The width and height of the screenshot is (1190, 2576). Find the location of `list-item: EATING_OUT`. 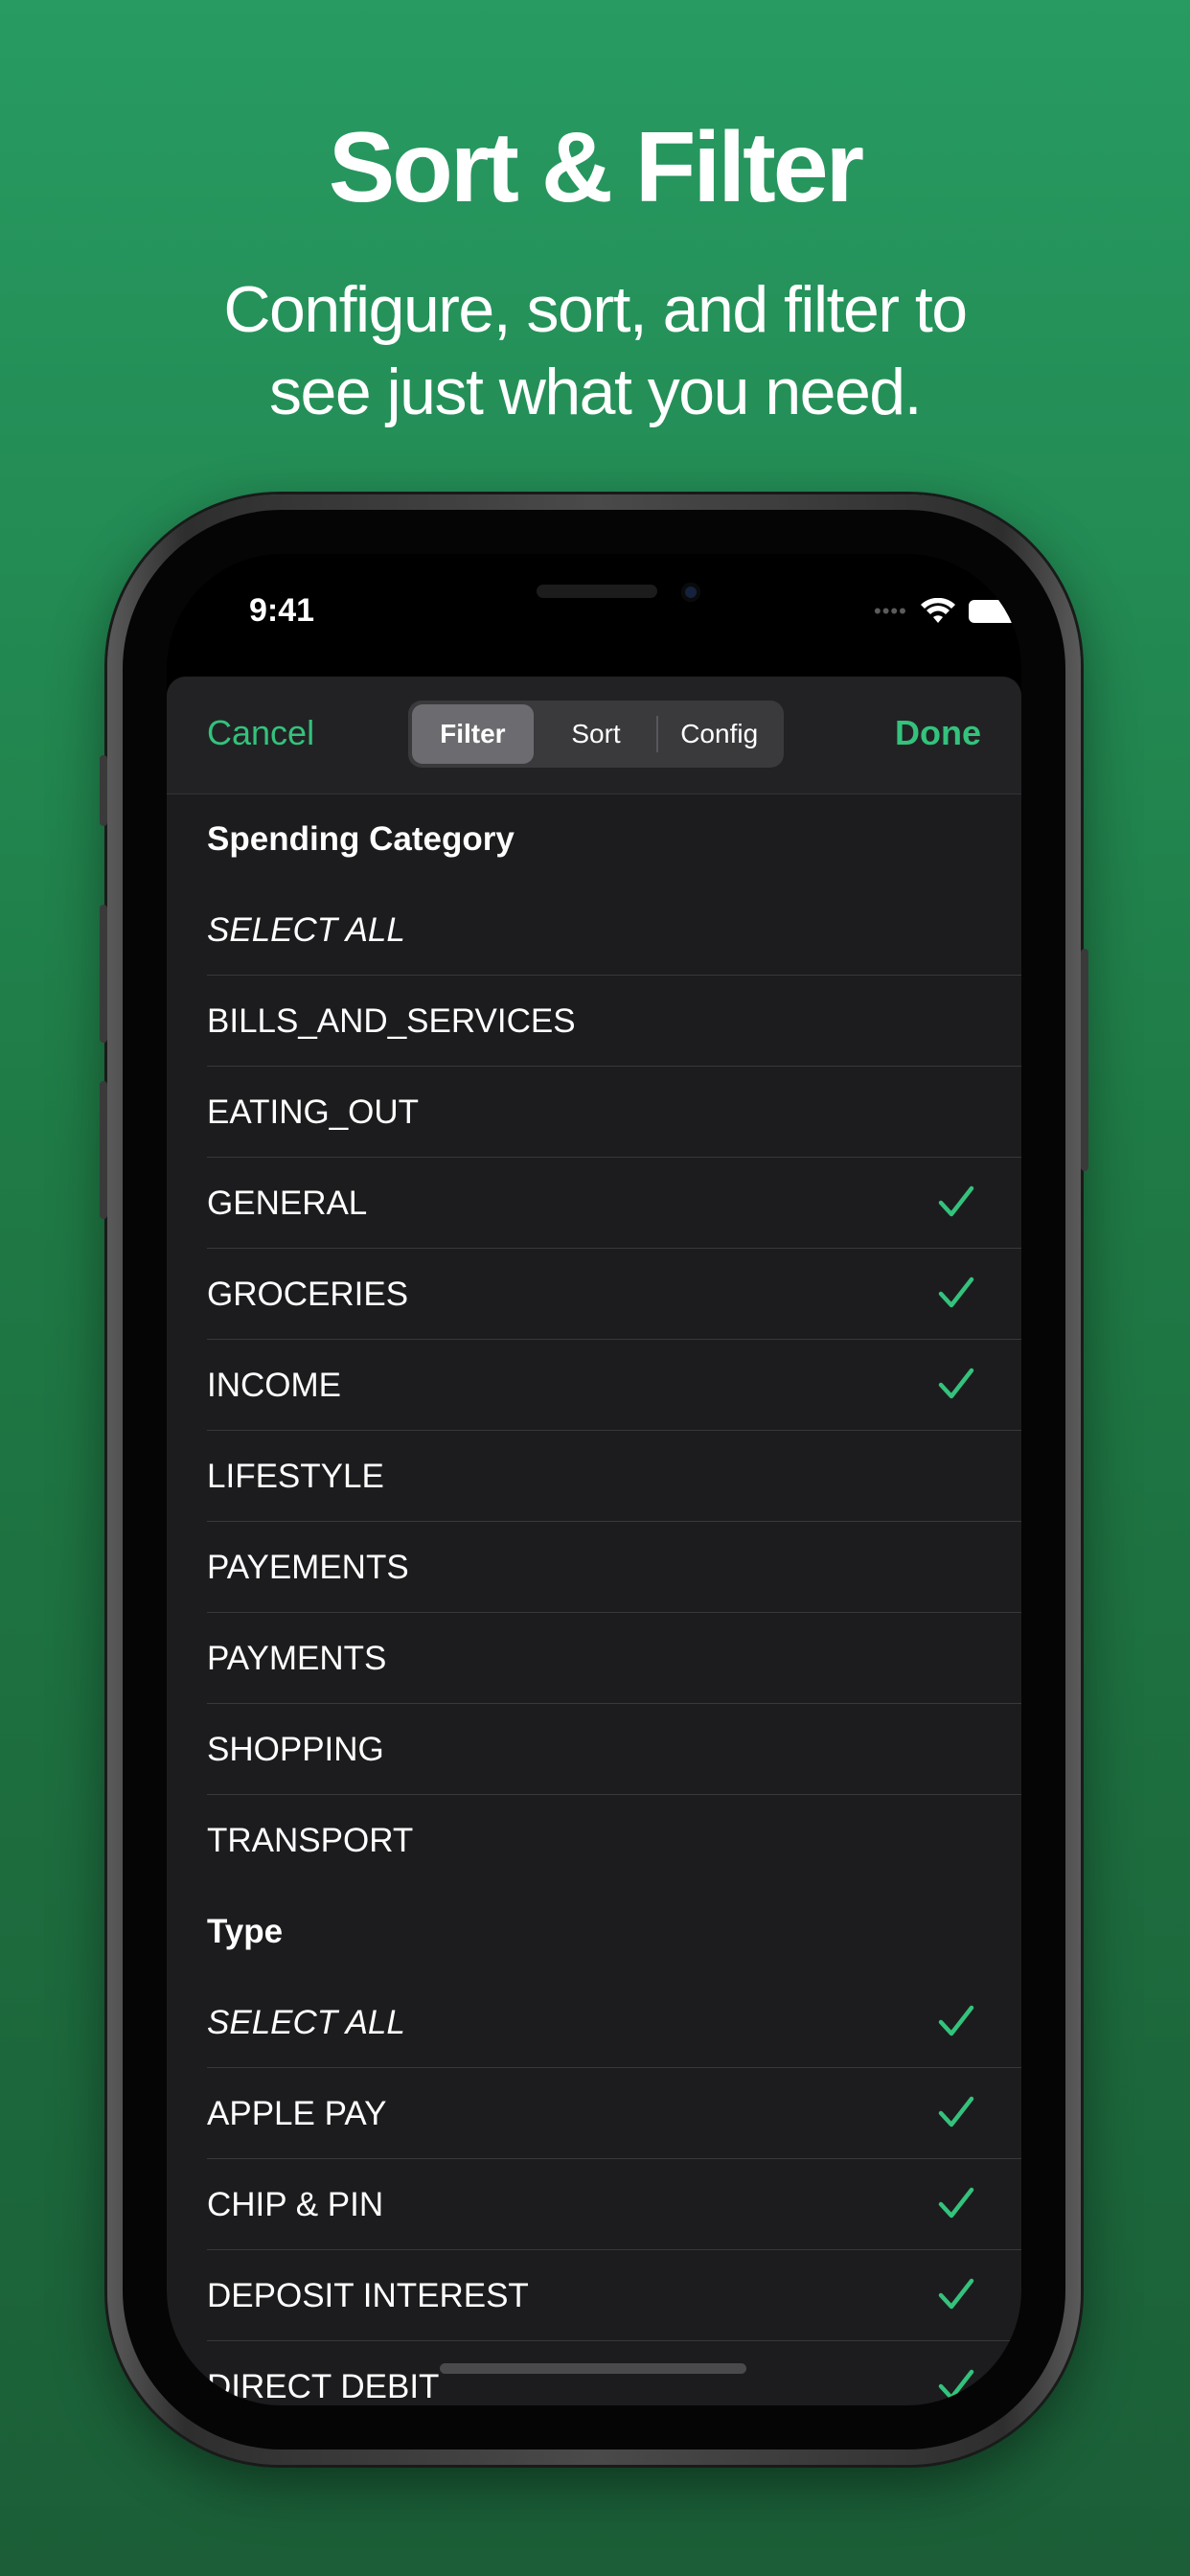

list-item: EATING_OUT is located at coordinates (594, 1112).